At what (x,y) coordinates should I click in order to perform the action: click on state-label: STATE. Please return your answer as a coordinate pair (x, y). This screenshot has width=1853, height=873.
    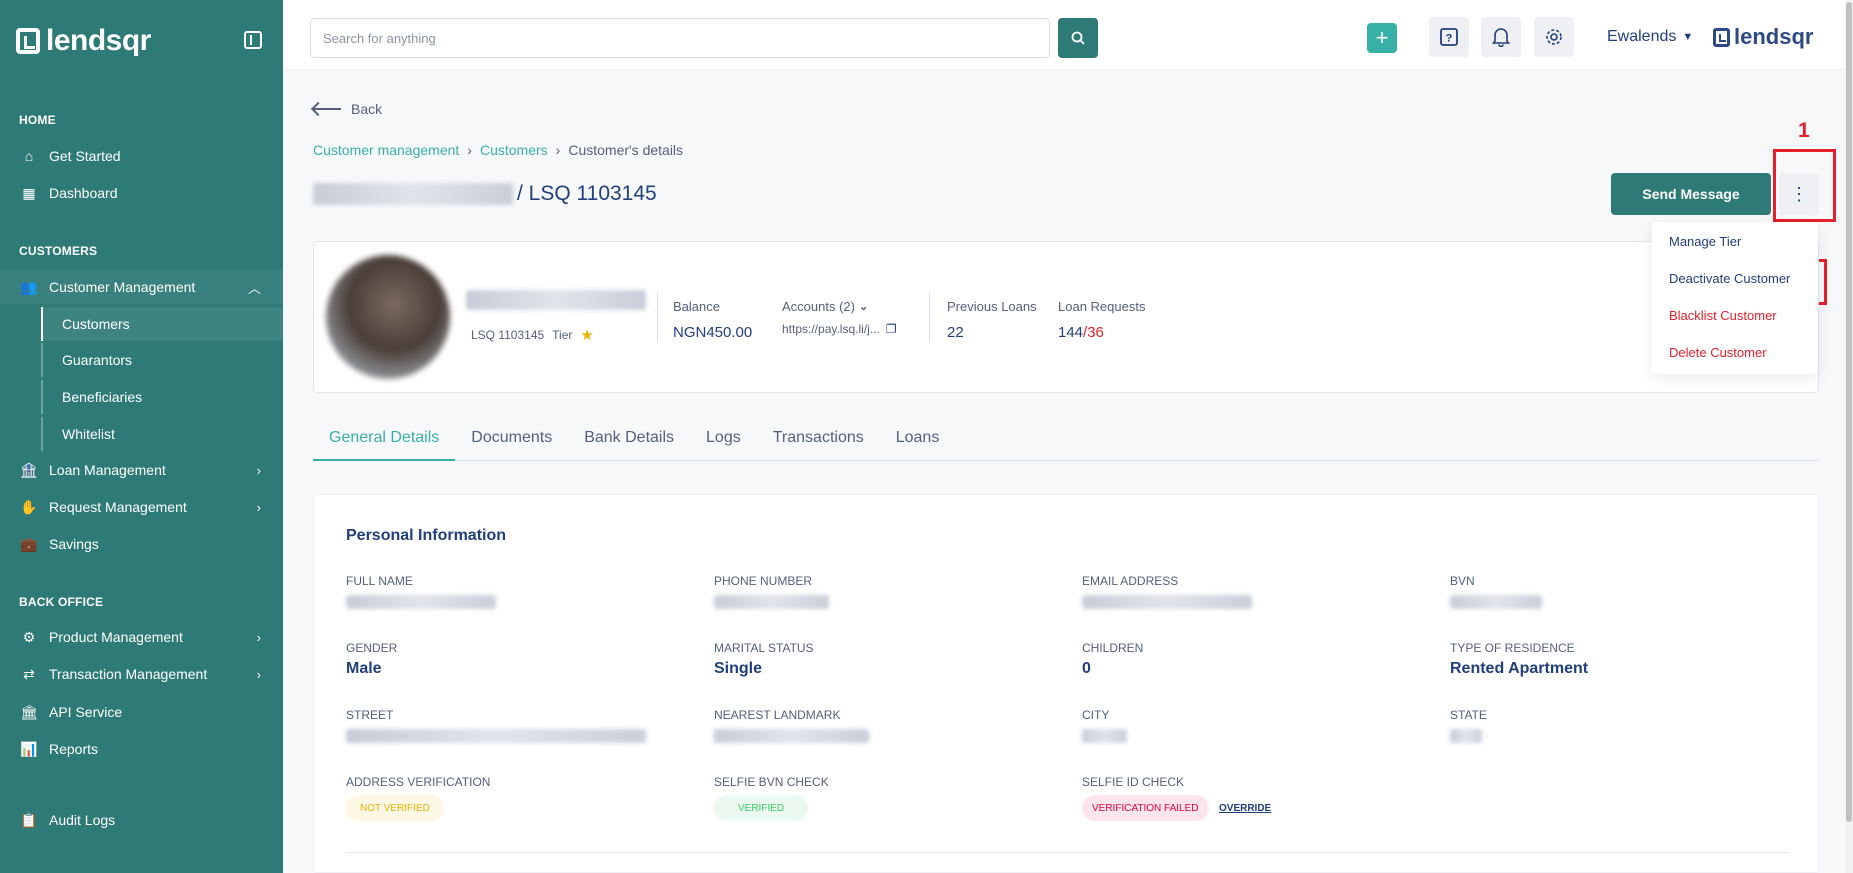
    Looking at the image, I should click on (1468, 715).